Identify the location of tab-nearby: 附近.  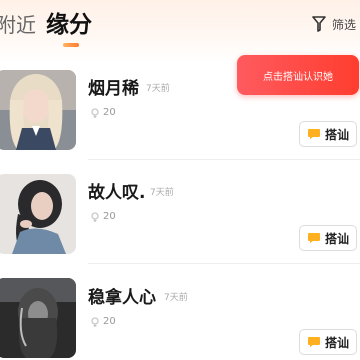
(18, 25).